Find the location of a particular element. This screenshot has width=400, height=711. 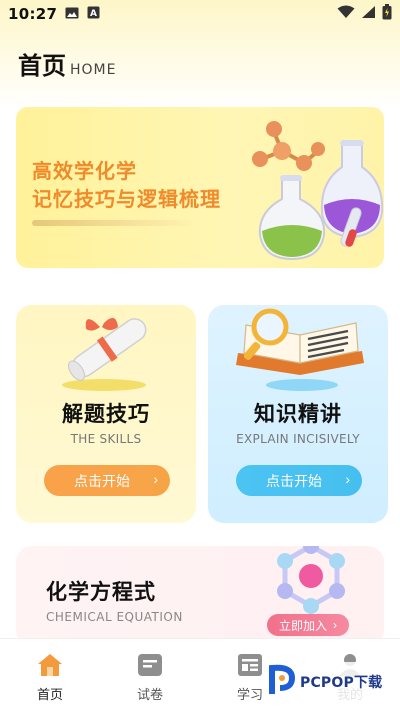

knowledge-start-button: 点击开始 › is located at coordinates (299, 480).